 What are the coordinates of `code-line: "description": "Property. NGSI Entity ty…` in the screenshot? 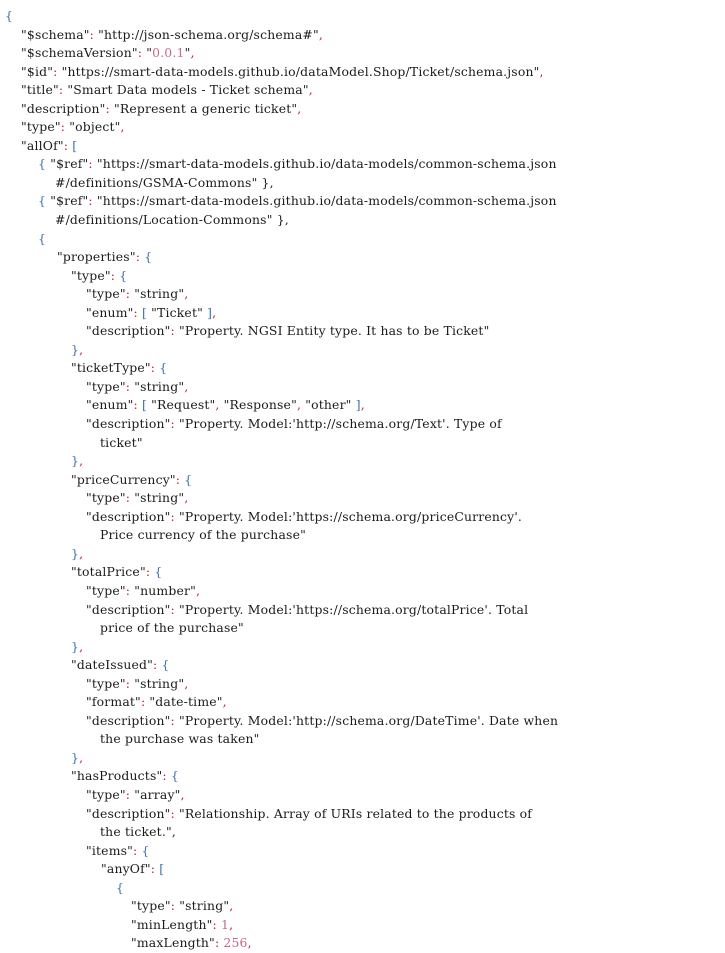 It's located at (288, 331).